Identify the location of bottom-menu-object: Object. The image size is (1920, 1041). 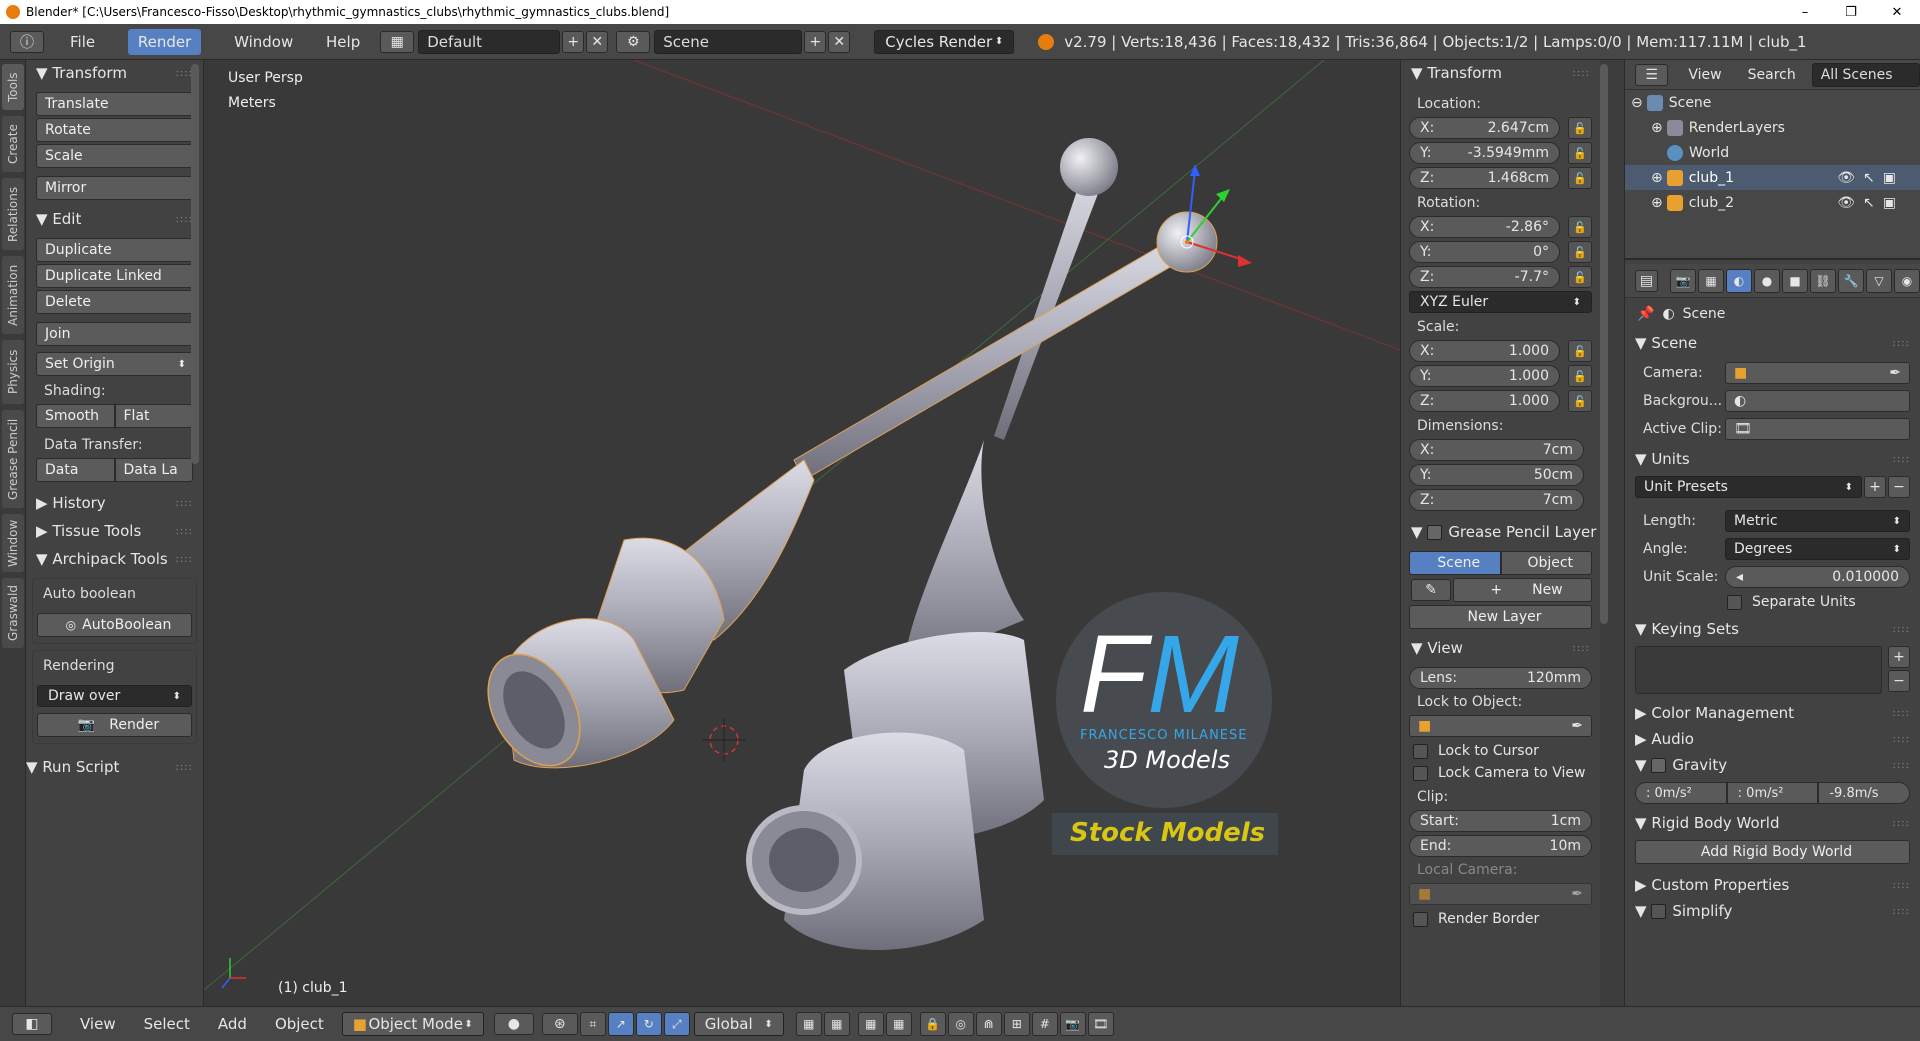
(299, 1024).